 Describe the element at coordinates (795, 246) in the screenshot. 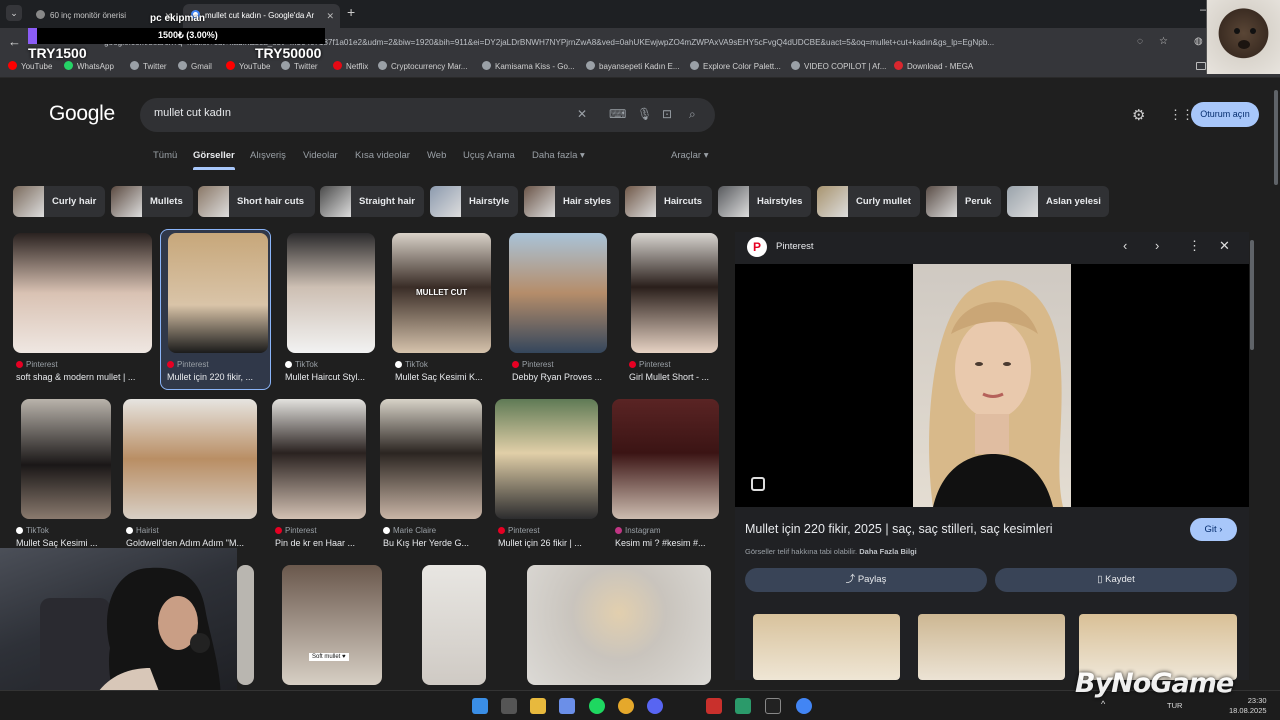

I see `preview-source: Pinterest` at that location.